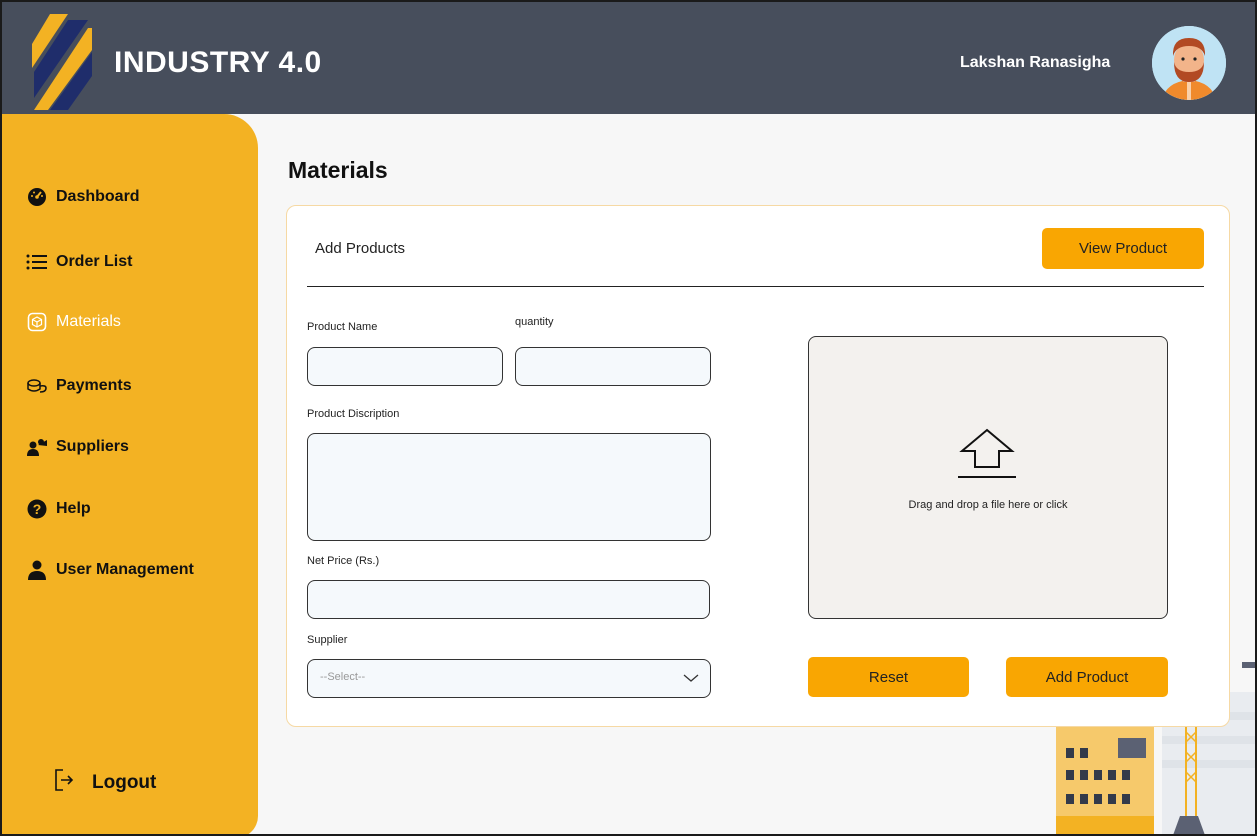 The image size is (1257, 836). Describe the element at coordinates (888, 677) in the screenshot. I see `reset-button: Reset` at that location.